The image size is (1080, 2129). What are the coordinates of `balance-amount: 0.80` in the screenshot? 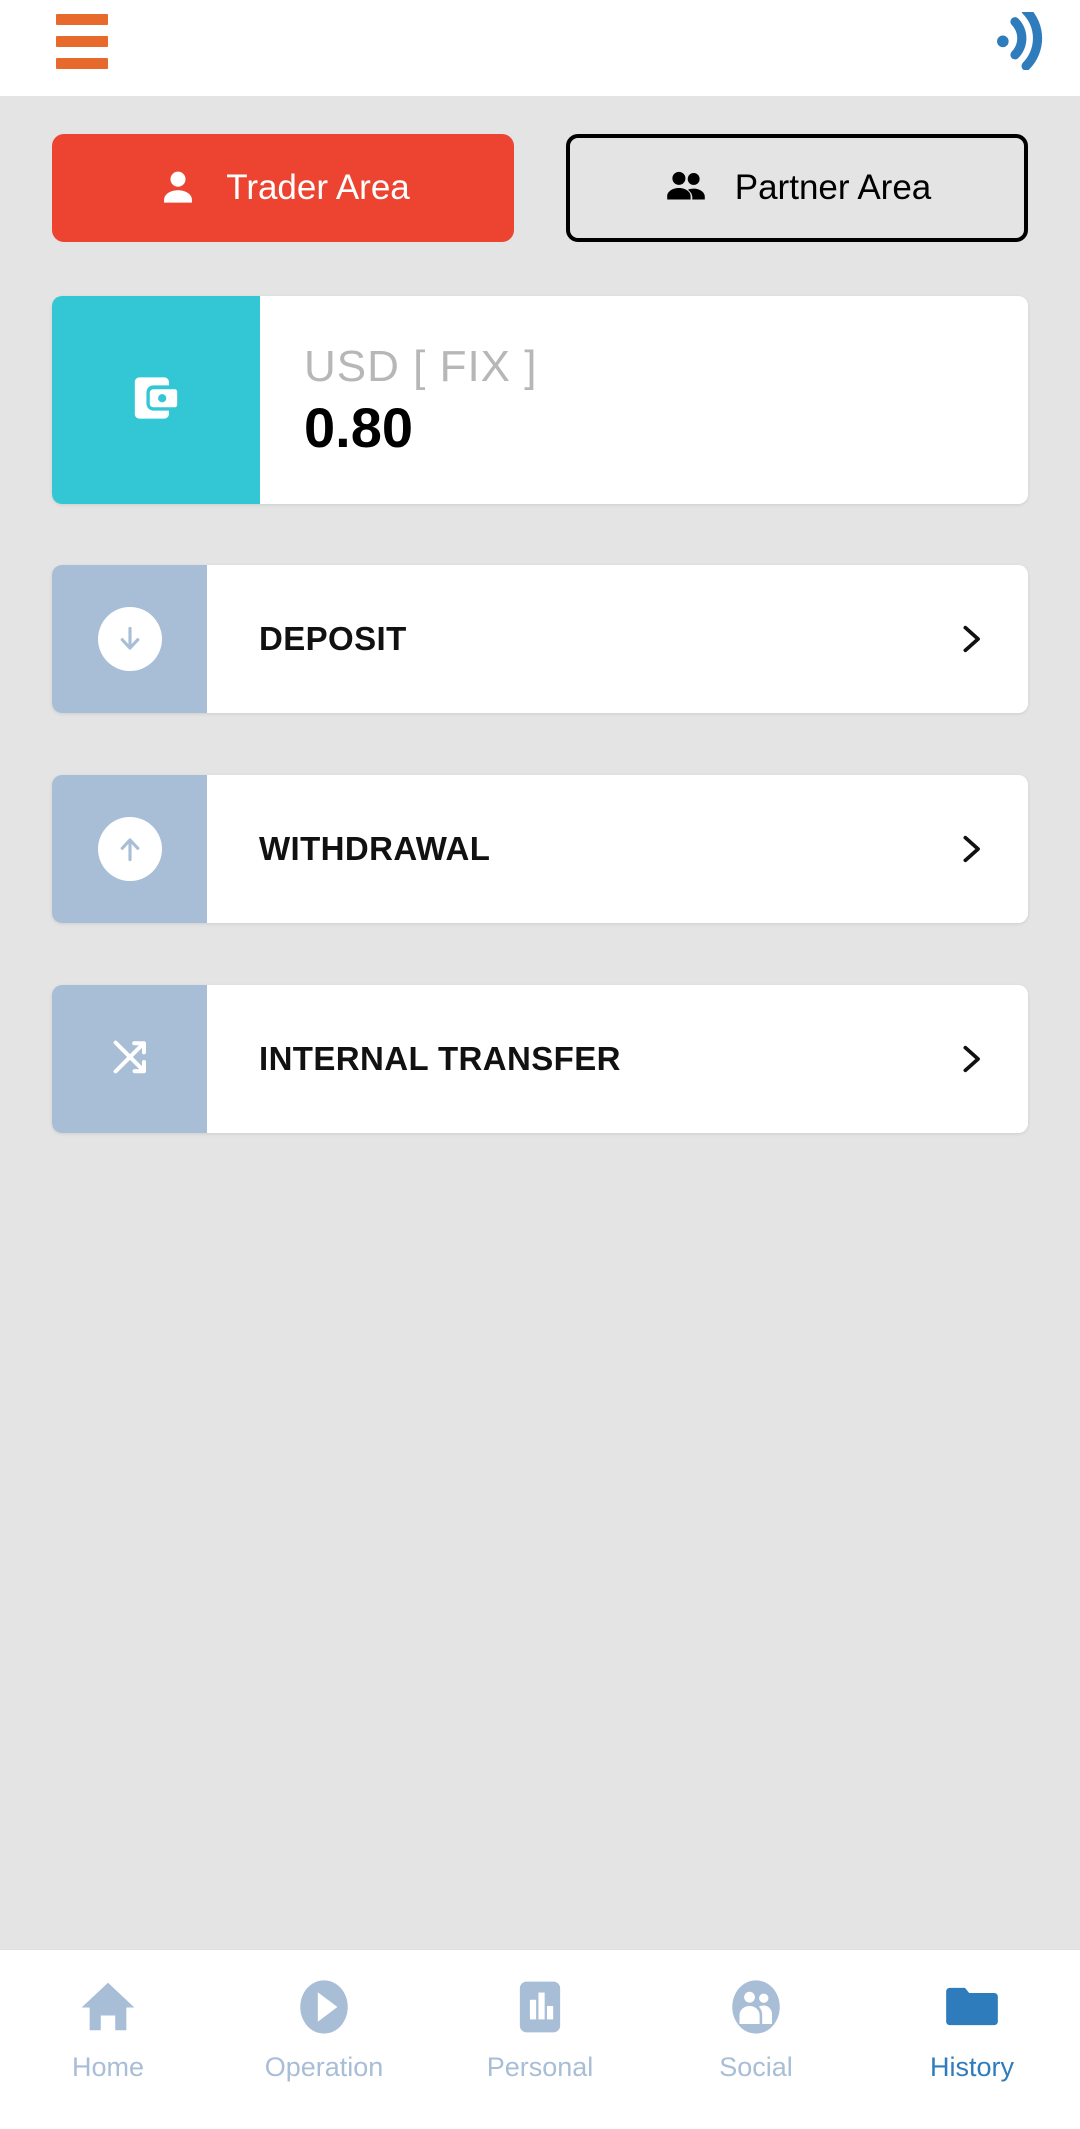 It's located at (358, 427).